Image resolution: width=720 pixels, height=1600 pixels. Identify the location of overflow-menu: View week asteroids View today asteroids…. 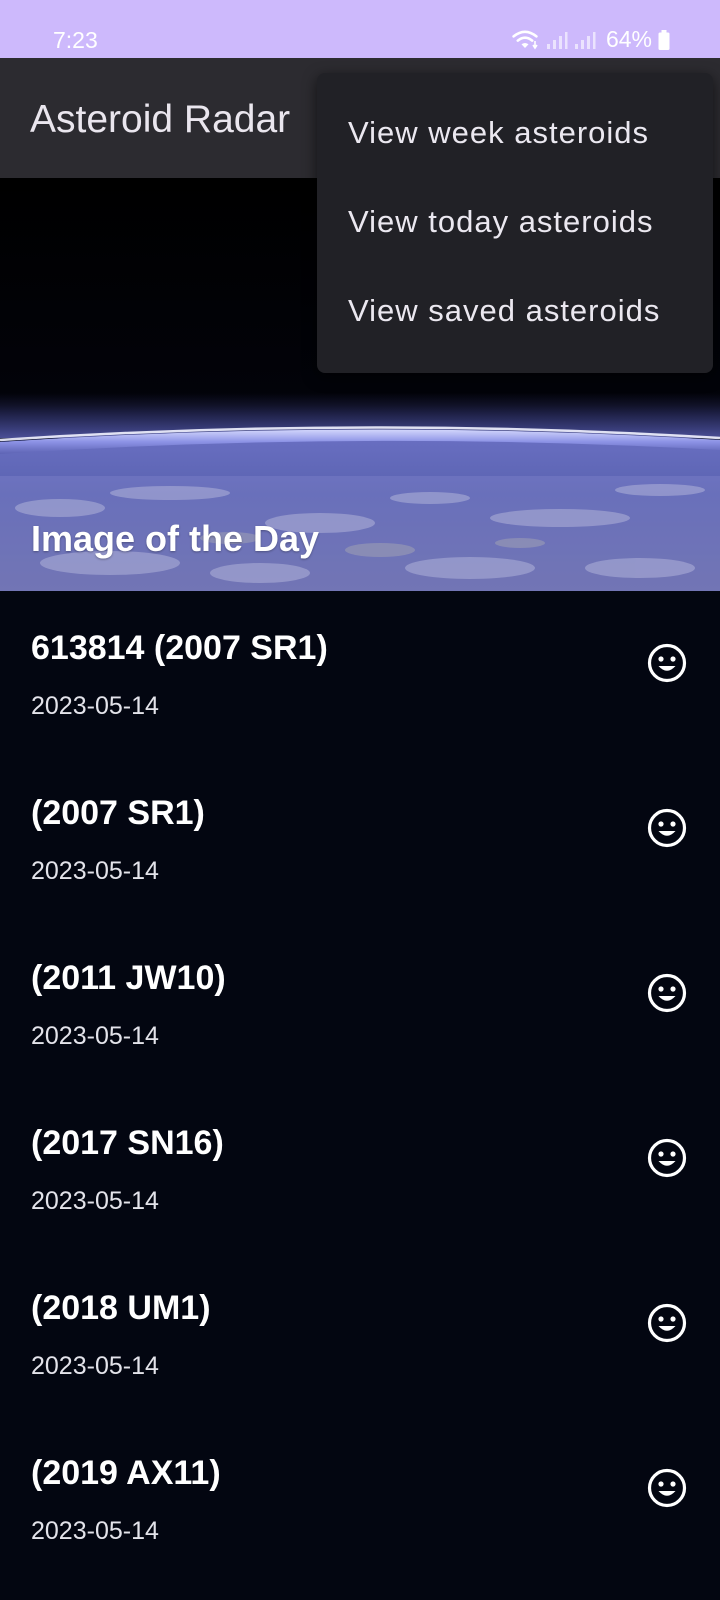
(515, 223).